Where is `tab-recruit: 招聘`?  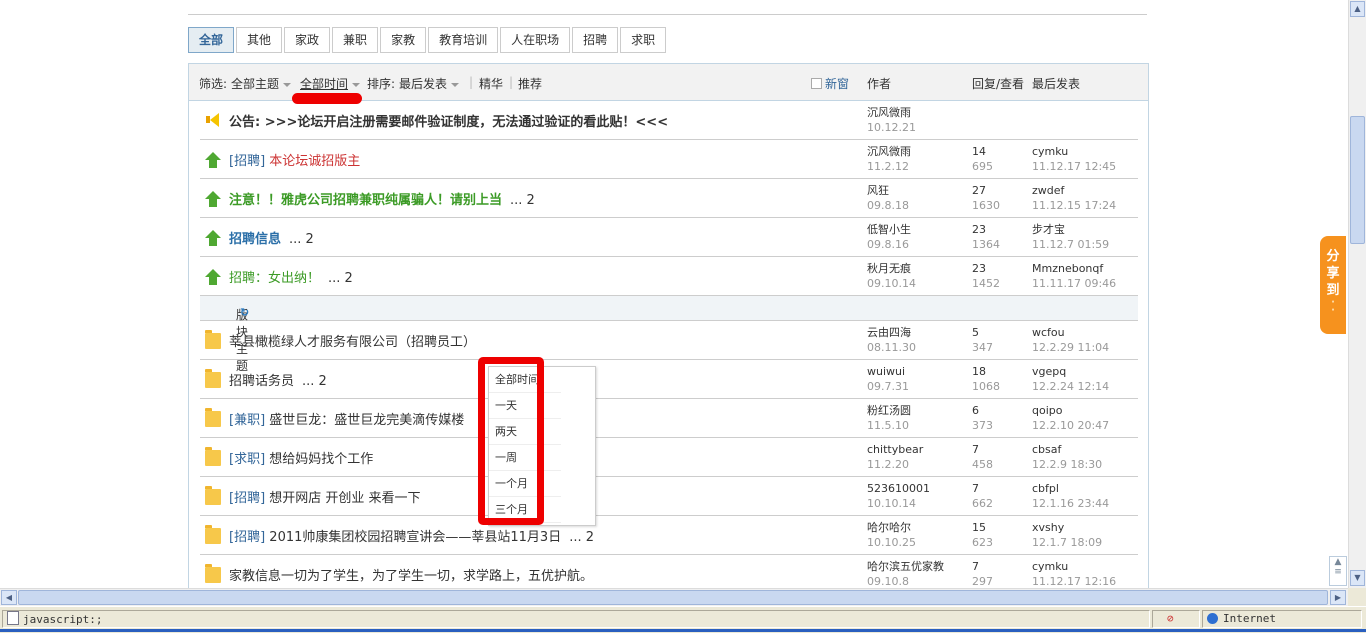
tab-recruit: 招聘 is located at coordinates (595, 40).